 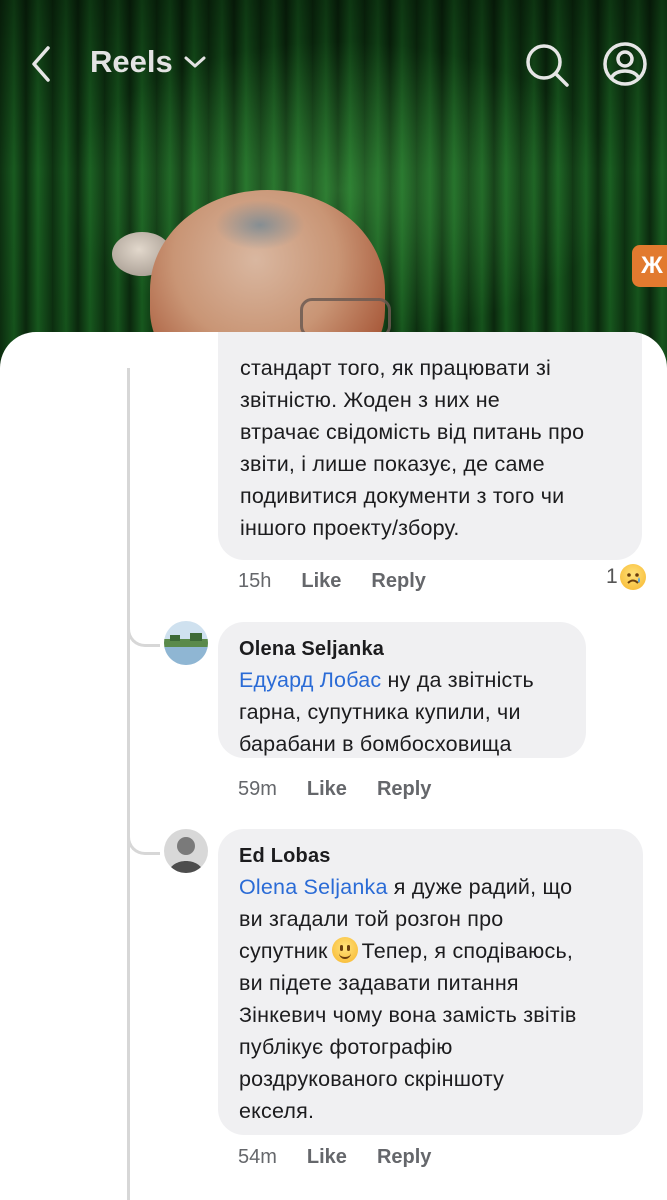 I want to click on comment-text: супутник, so click(x=283, y=951).